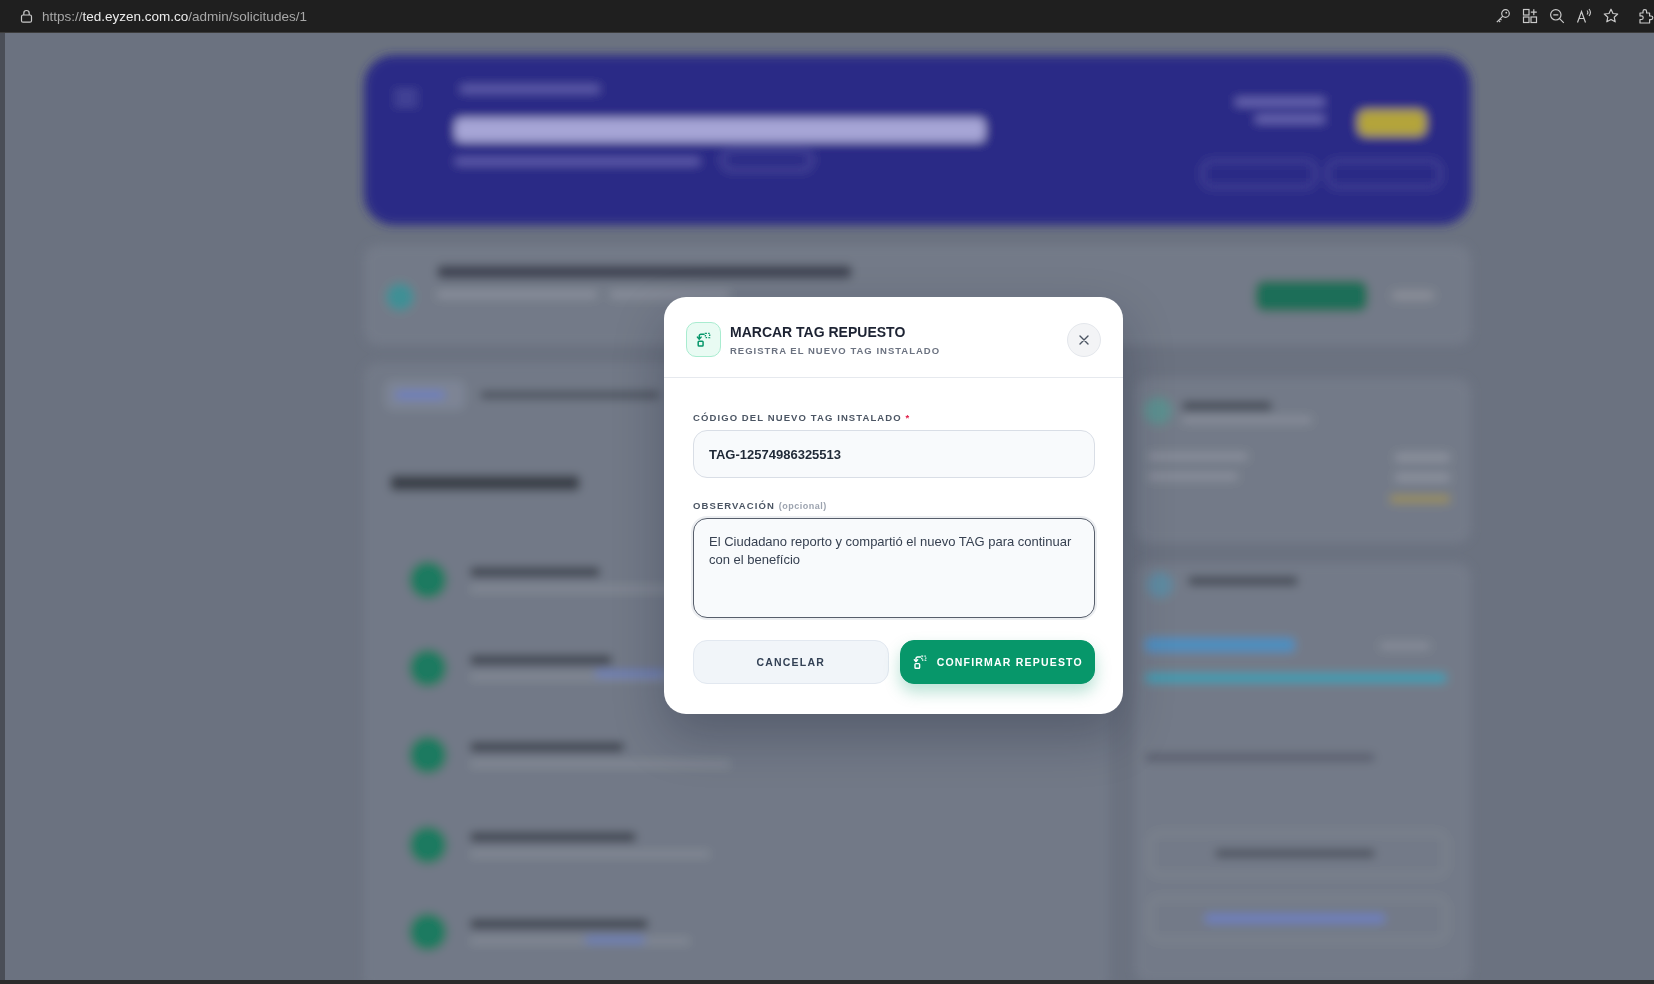 The width and height of the screenshot is (1654, 984). Describe the element at coordinates (1611, 16) in the screenshot. I see `star-icon` at that location.